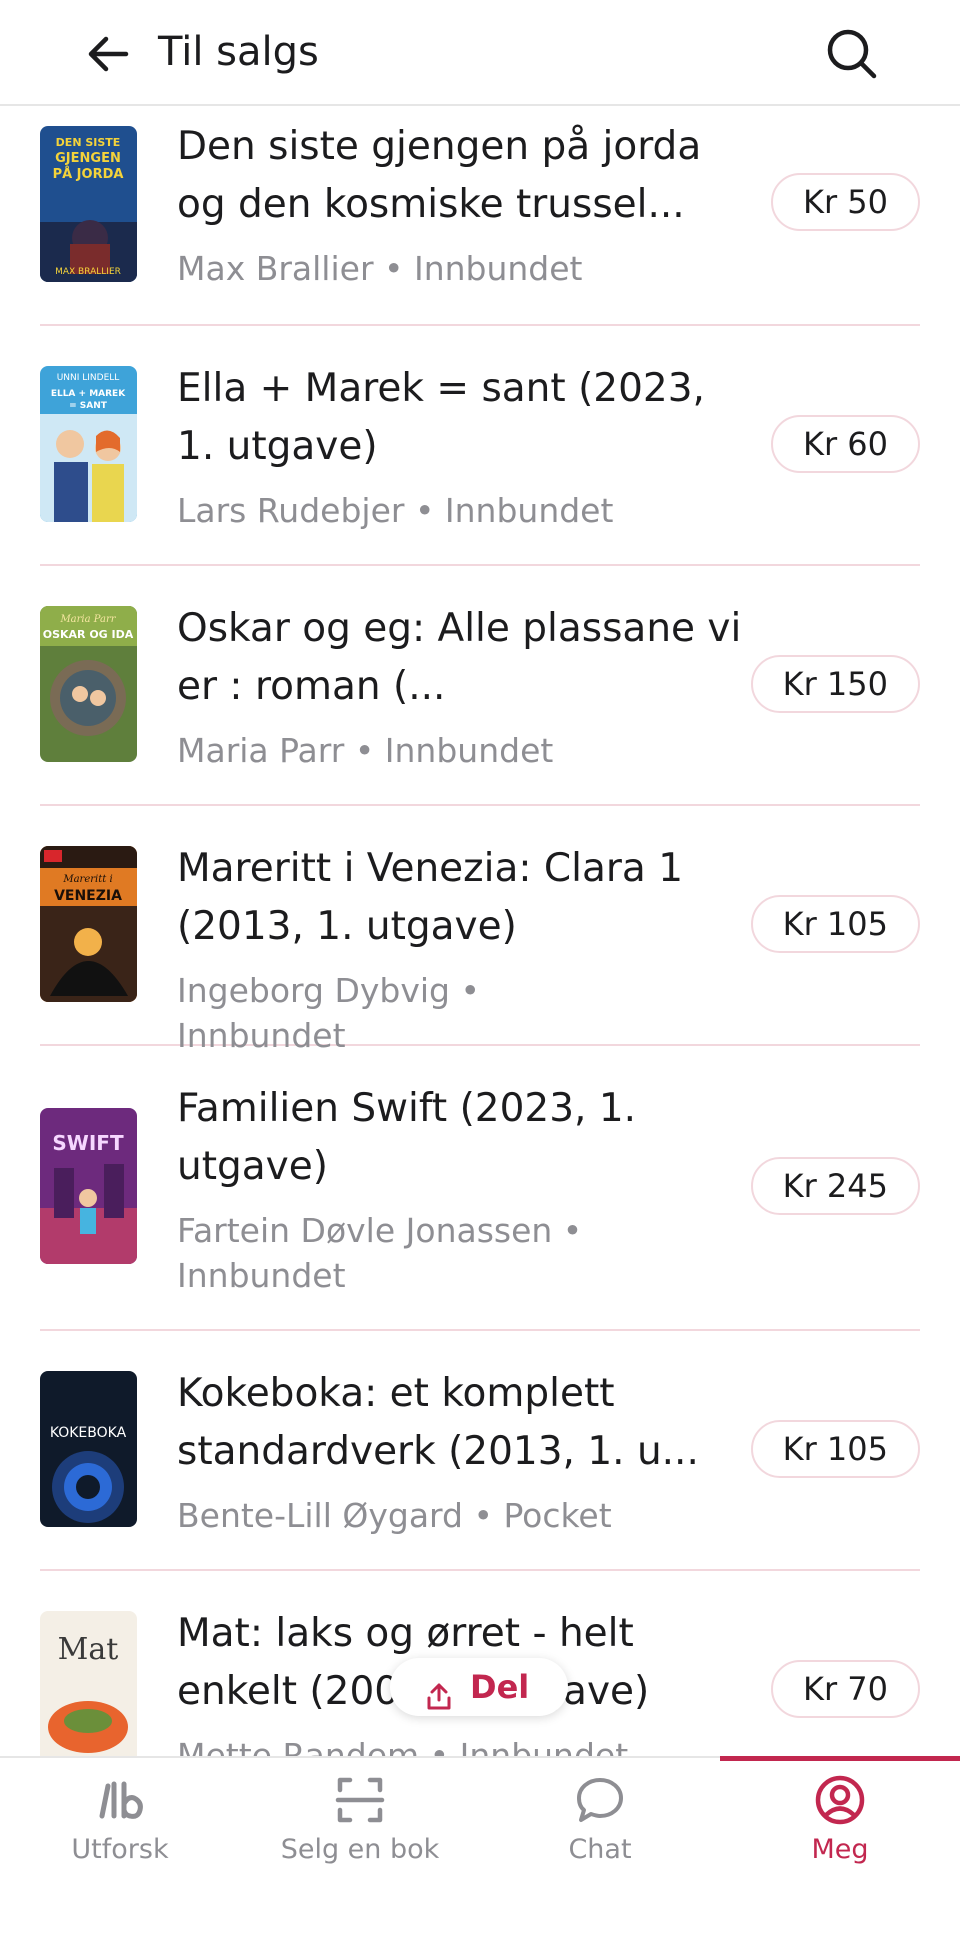  What do you see at coordinates (365, 750) in the screenshot?
I see `book-author-format: Maria Parr • Innbundet` at bounding box center [365, 750].